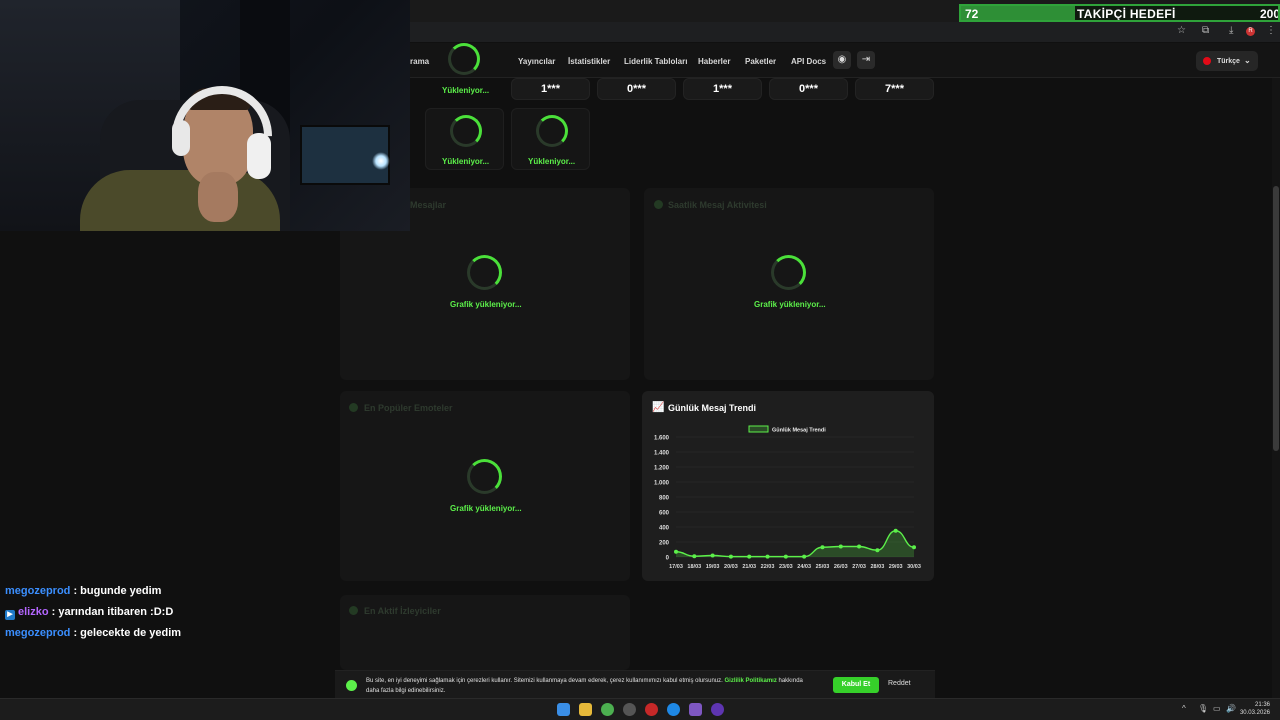 The width and height of the screenshot is (1280, 720). Describe the element at coordinates (1254, 713) in the screenshot. I see `clock-date: 30.03.2026` at that location.